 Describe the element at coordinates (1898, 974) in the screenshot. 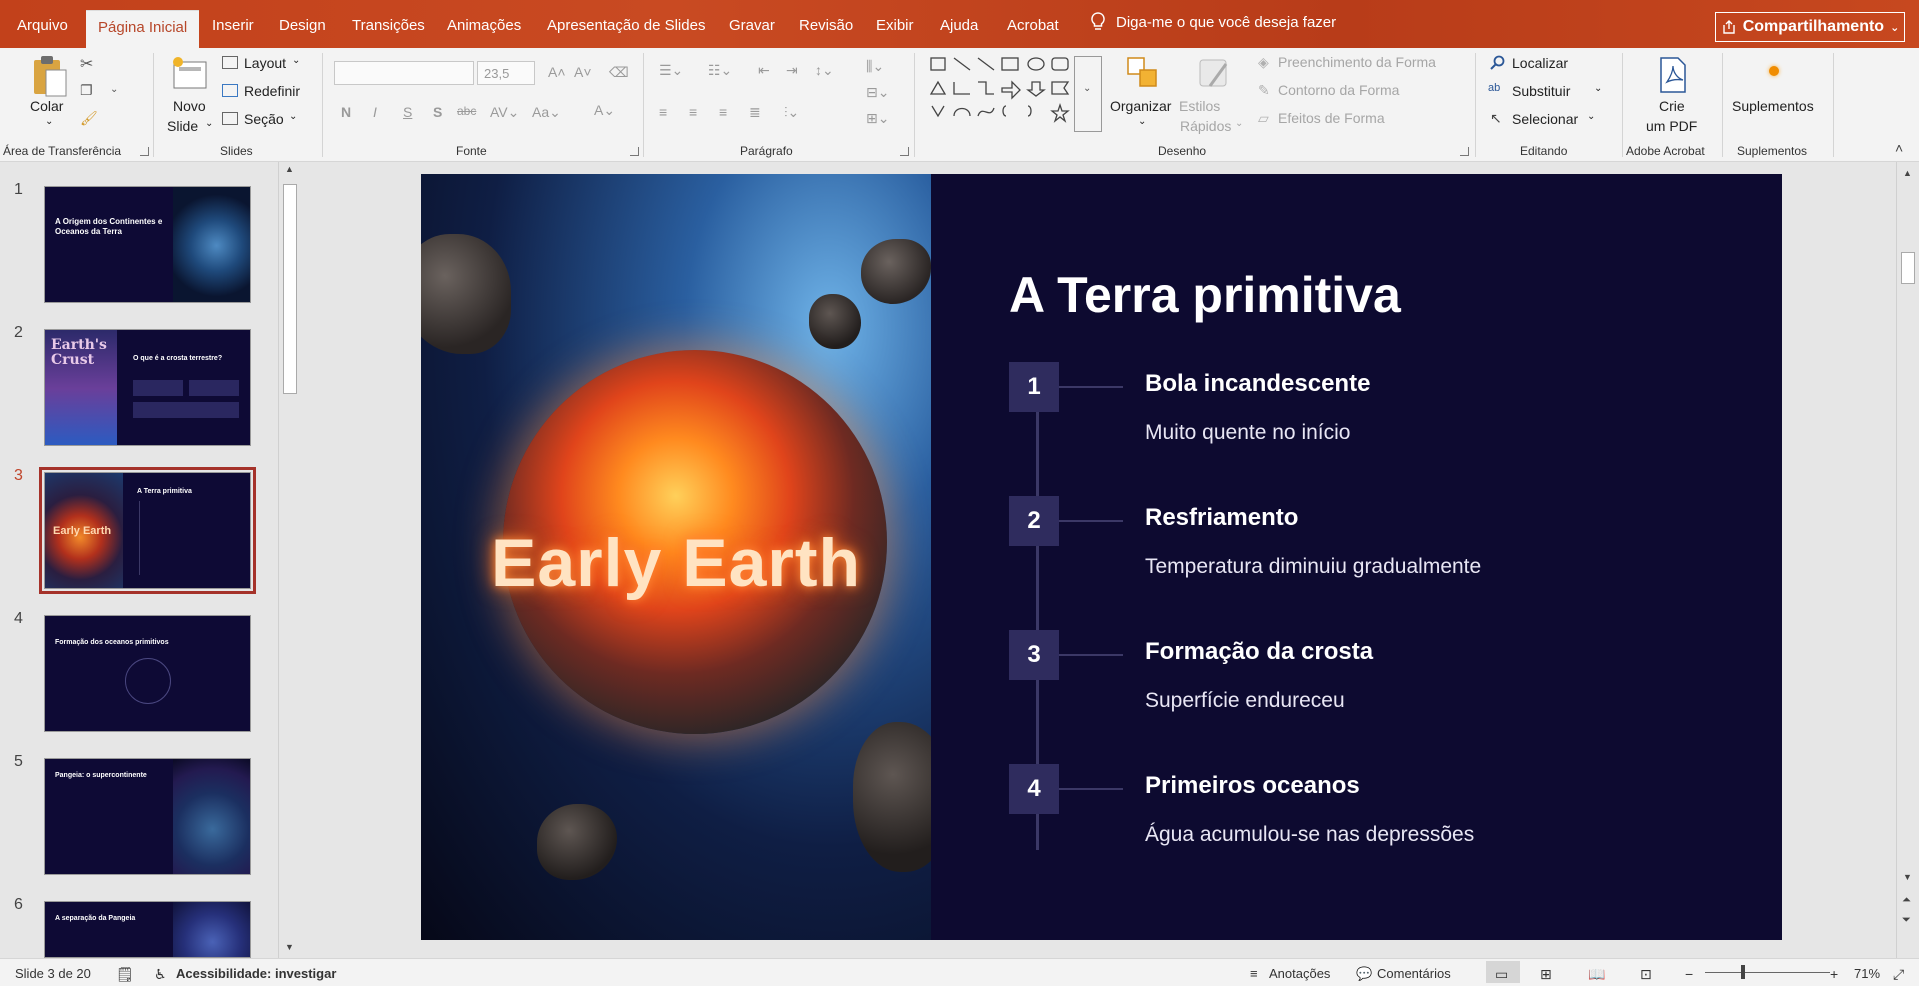

I see `fit-slide-icon: ⤢` at that location.